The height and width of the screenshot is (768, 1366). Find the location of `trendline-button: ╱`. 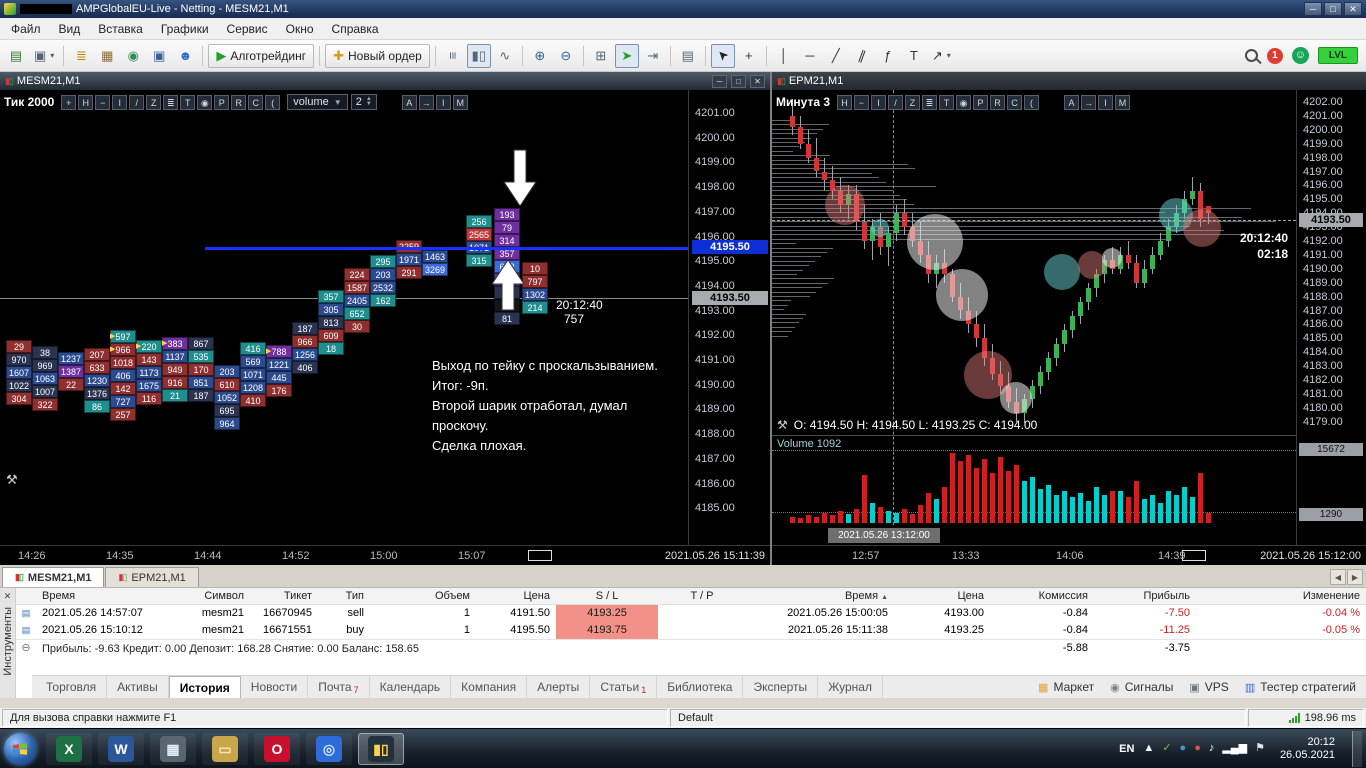

trendline-button: ╱ is located at coordinates (836, 56).